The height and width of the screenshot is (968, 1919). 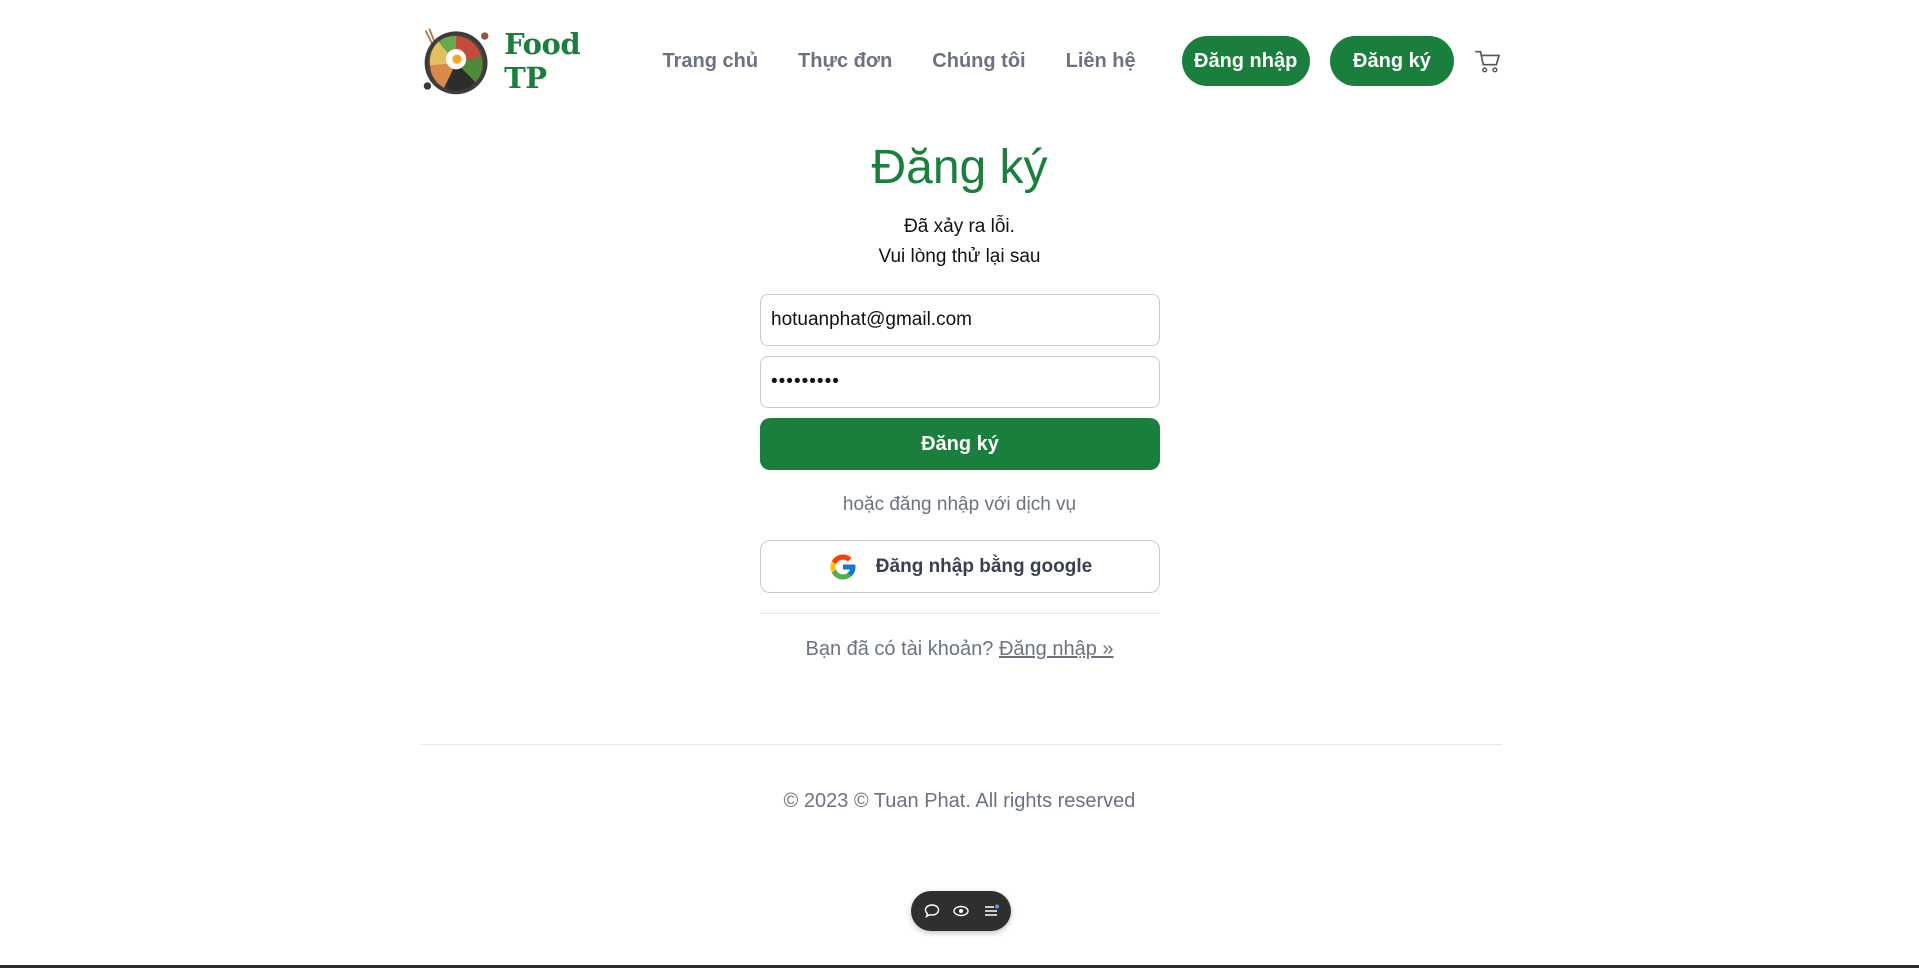 I want to click on email-field, so click(x=960, y=320).